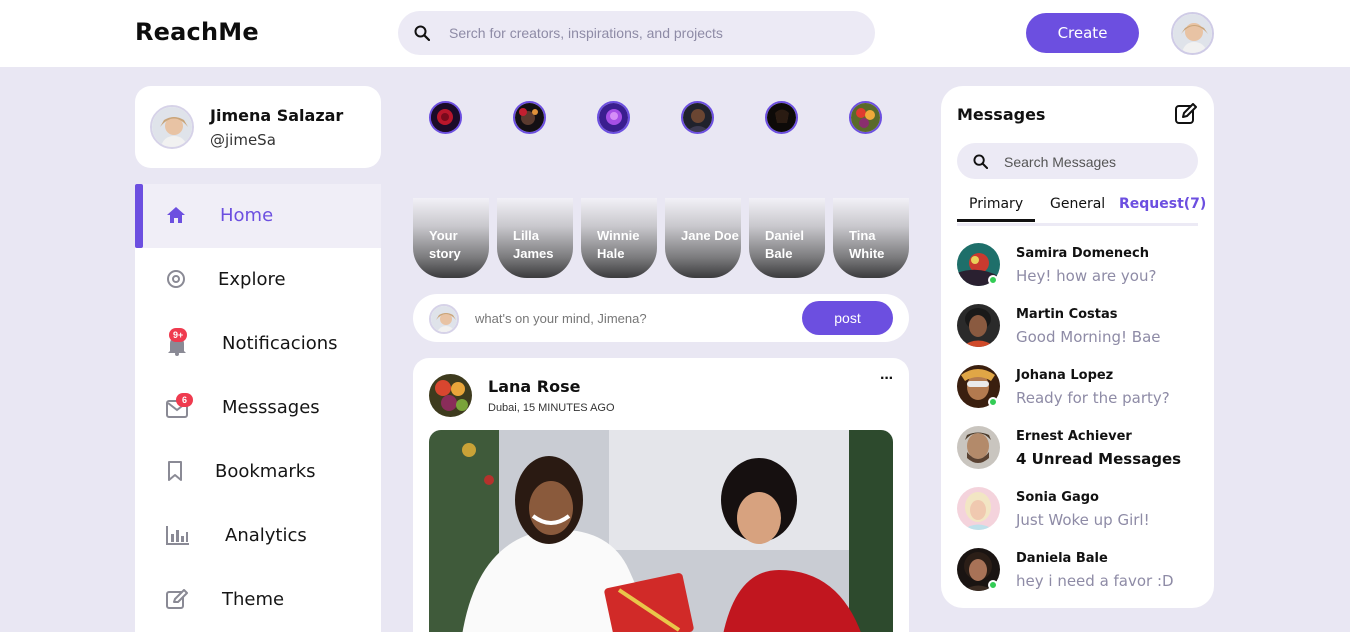 This screenshot has height=632, width=1350. What do you see at coordinates (253, 599) in the screenshot?
I see `sidebar-item-label: Theme` at bounding box center [253, 599].